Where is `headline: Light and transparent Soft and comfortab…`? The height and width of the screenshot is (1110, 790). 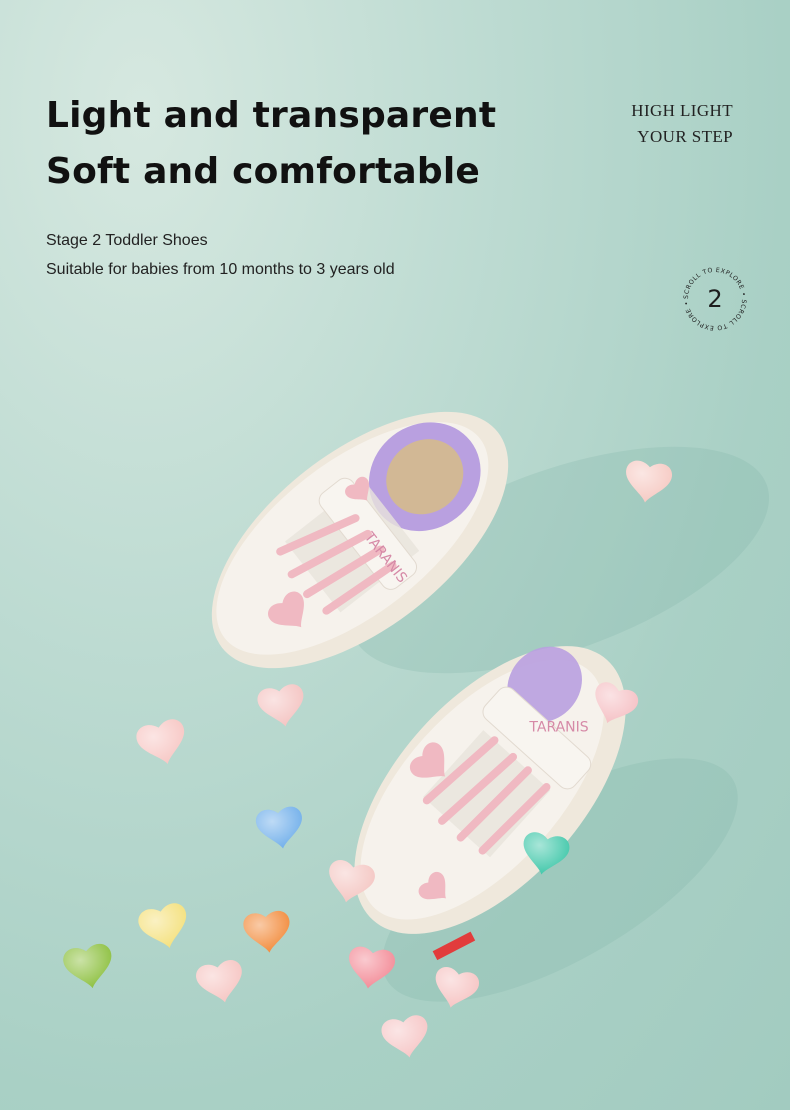 headline: Light and transparent Soft and comfortab… is located at coordinates (271, 144).